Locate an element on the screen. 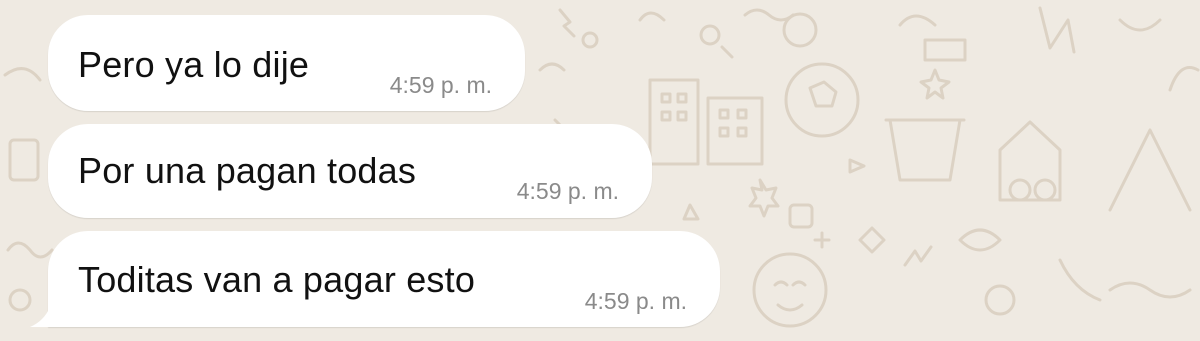  message-bubble: Pero ya lo dije 4:59 p. m. is located at coordinates (286, 63).